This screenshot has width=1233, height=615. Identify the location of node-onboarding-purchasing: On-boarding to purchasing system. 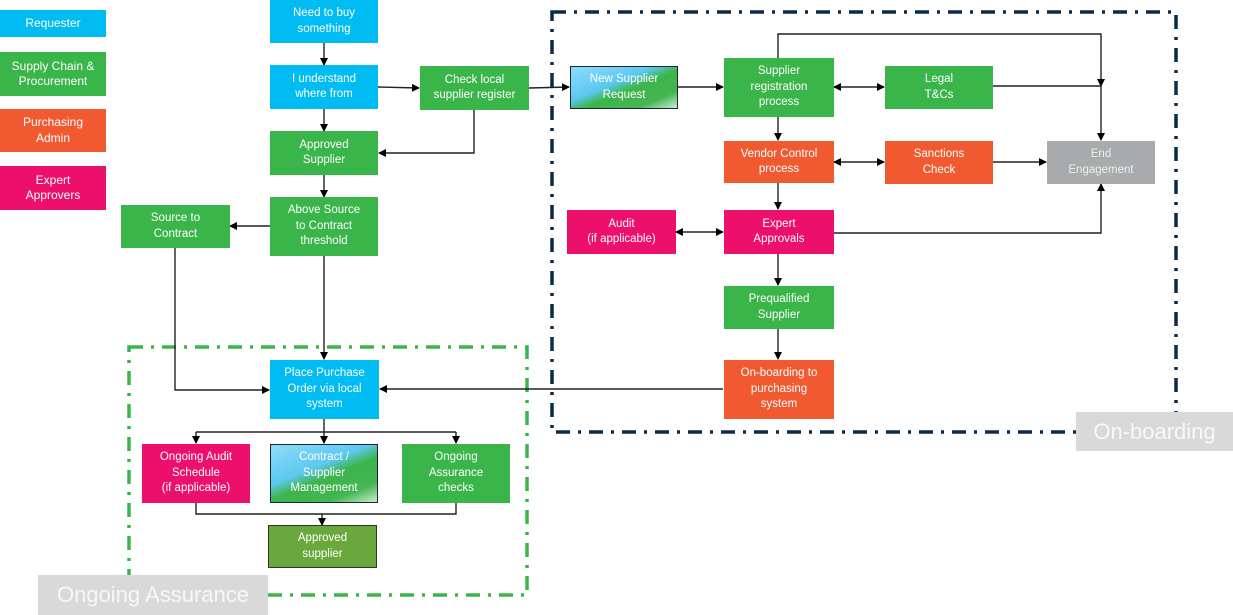
(779, 389).